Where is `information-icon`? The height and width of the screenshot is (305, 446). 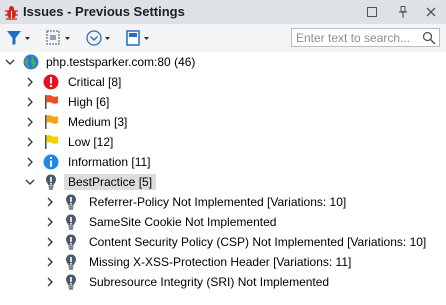 information-icon is located at coordinates (51, 162).